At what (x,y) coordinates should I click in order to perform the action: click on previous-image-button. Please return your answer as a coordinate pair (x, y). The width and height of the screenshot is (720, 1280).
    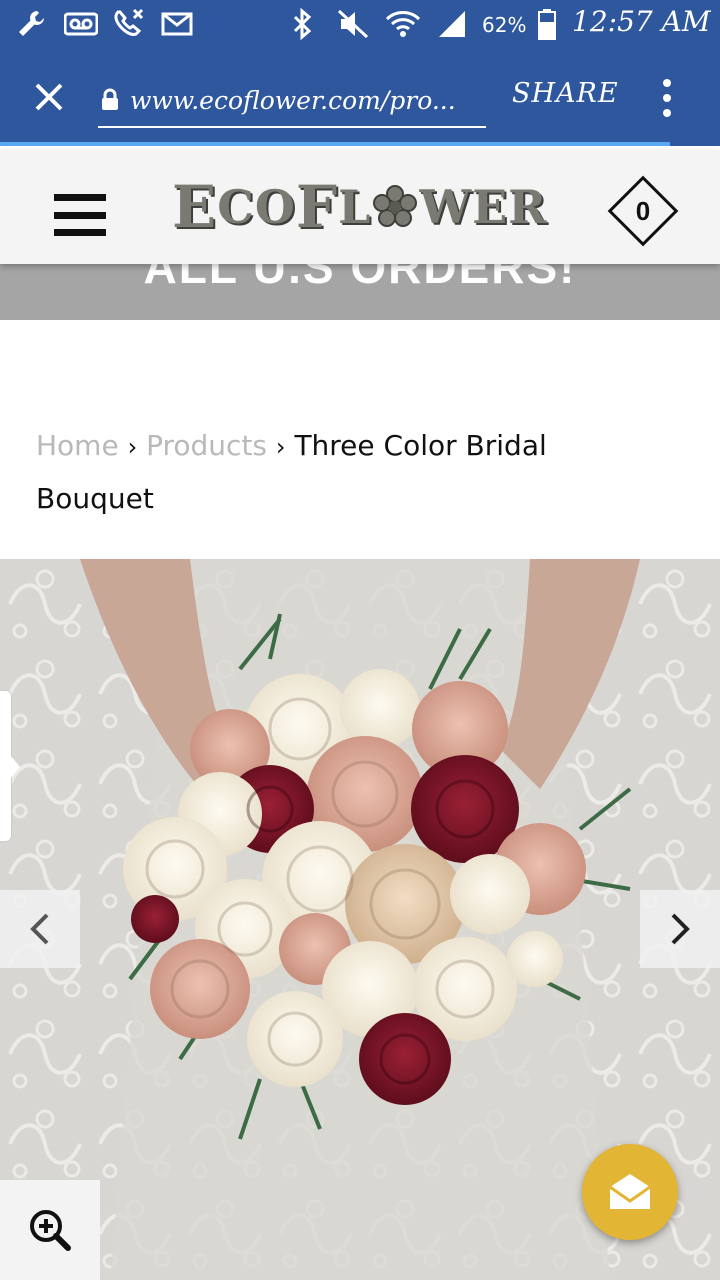
    Looking at the image, I should click on (40, 929).